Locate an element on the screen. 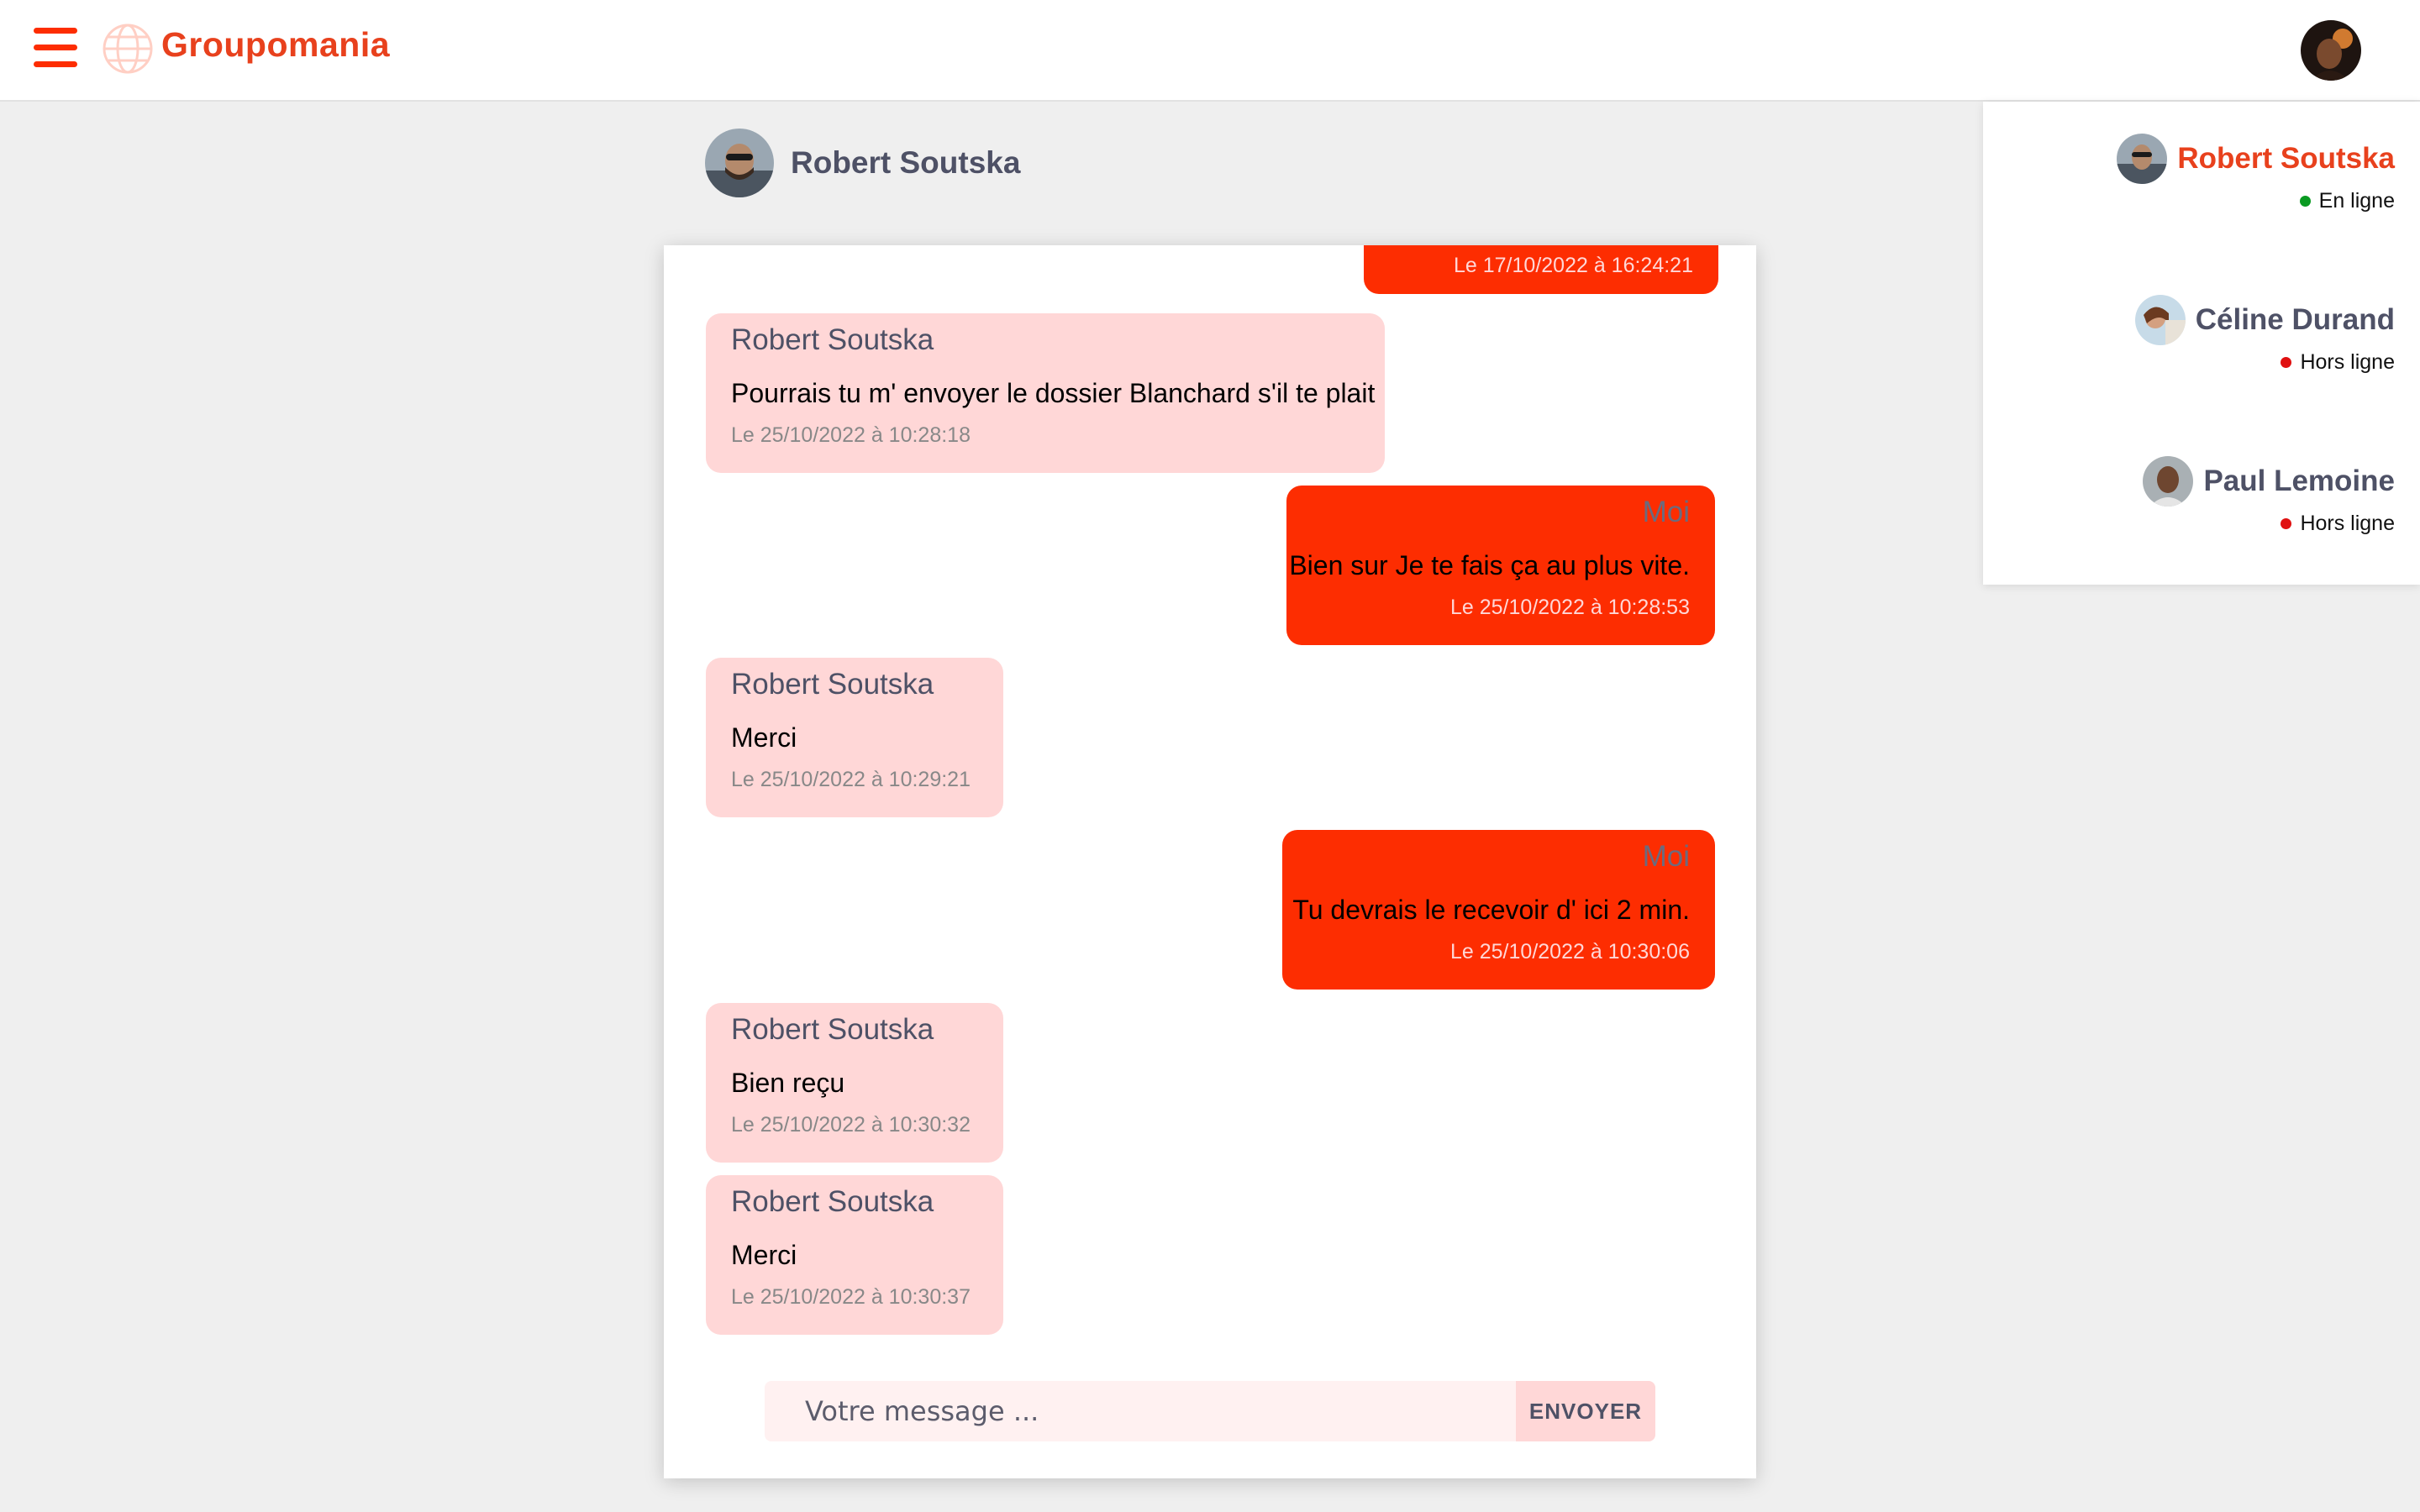  conversation-title: Robert Soutska is located at coordinates (906, 162).